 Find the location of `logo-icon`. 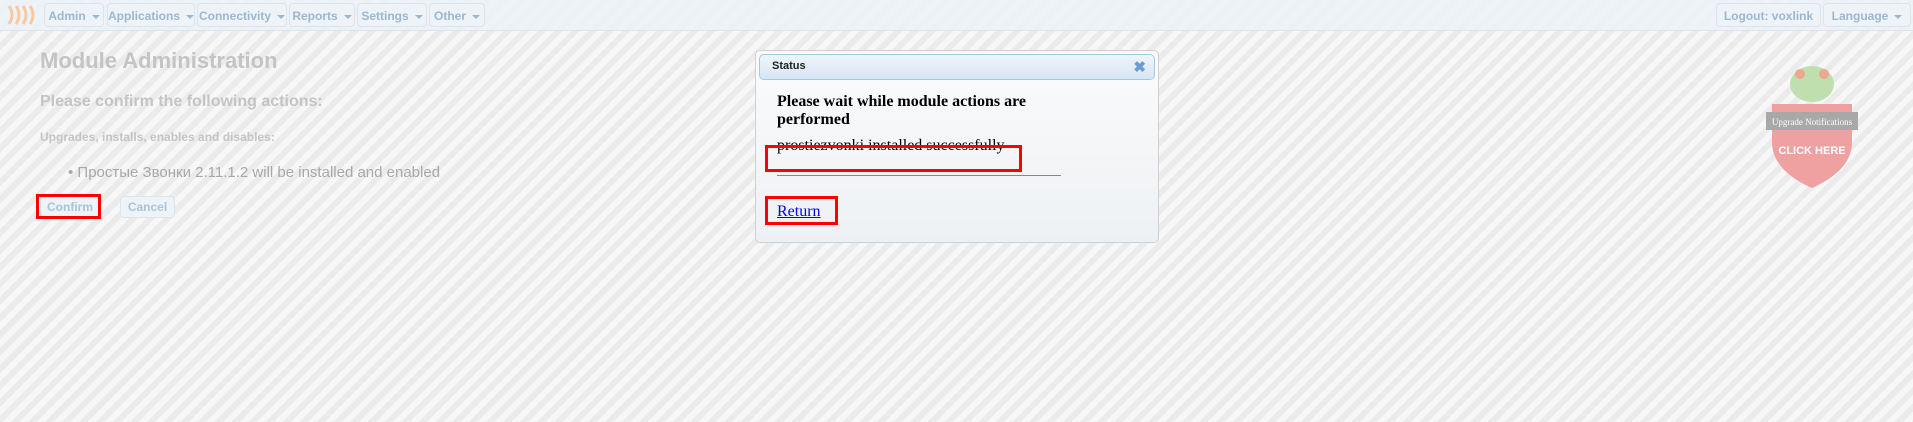

logo-icon is located at coordinates (21, 15).